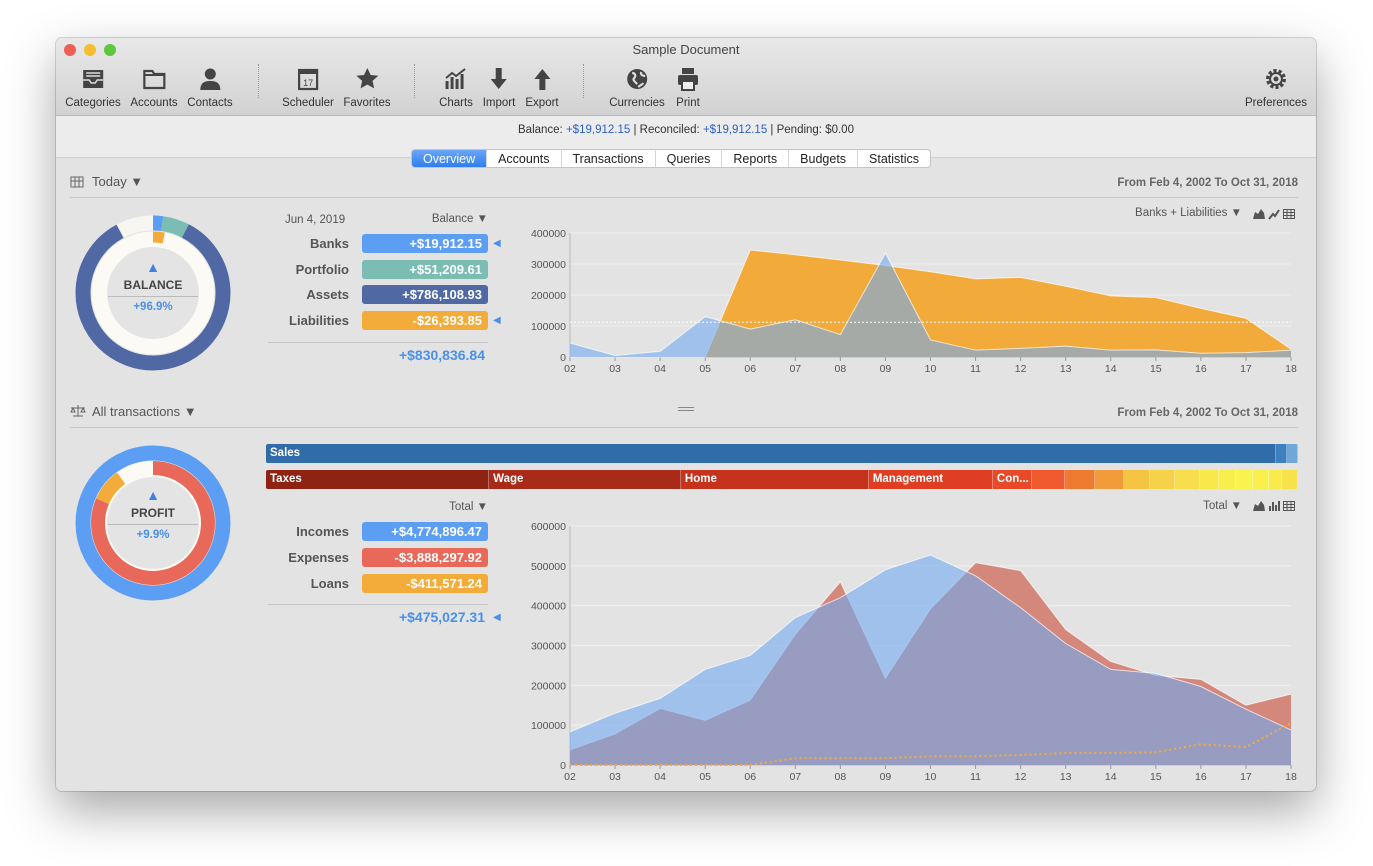 The width and height of the screenshot is (1373, 866). I want to click on calendar-icon: 17, so click(308, 79).